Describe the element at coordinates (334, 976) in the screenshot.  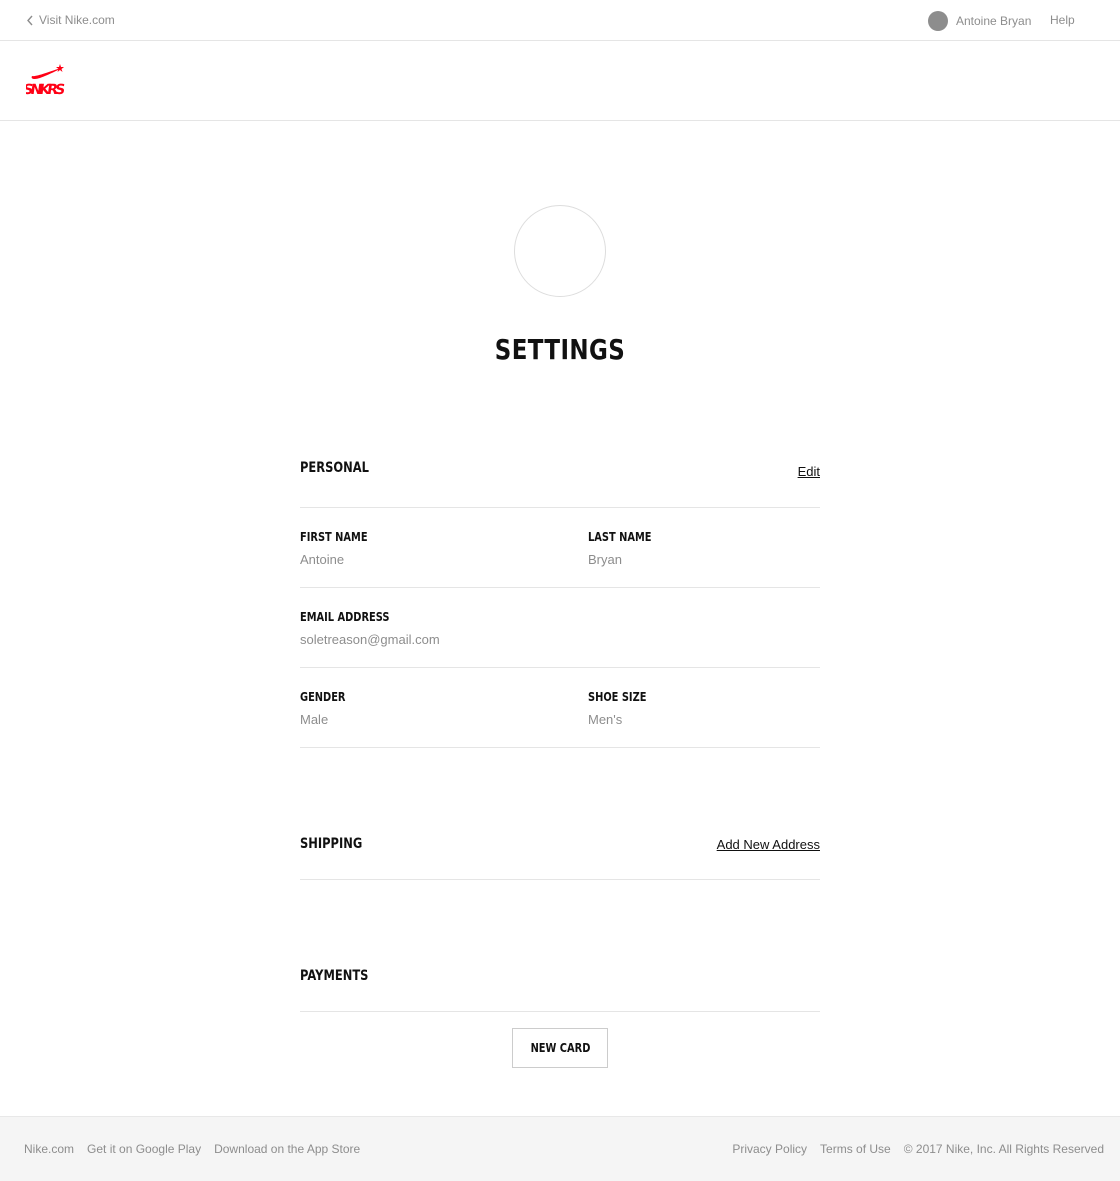
I see `payments-title: PAYMENTS` at that location.